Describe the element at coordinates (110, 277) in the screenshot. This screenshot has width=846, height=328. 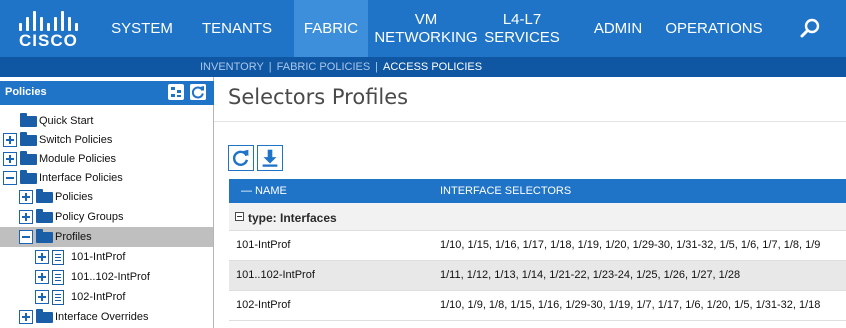
I see `tree-item-label: 101..102-IntProf` at that location.